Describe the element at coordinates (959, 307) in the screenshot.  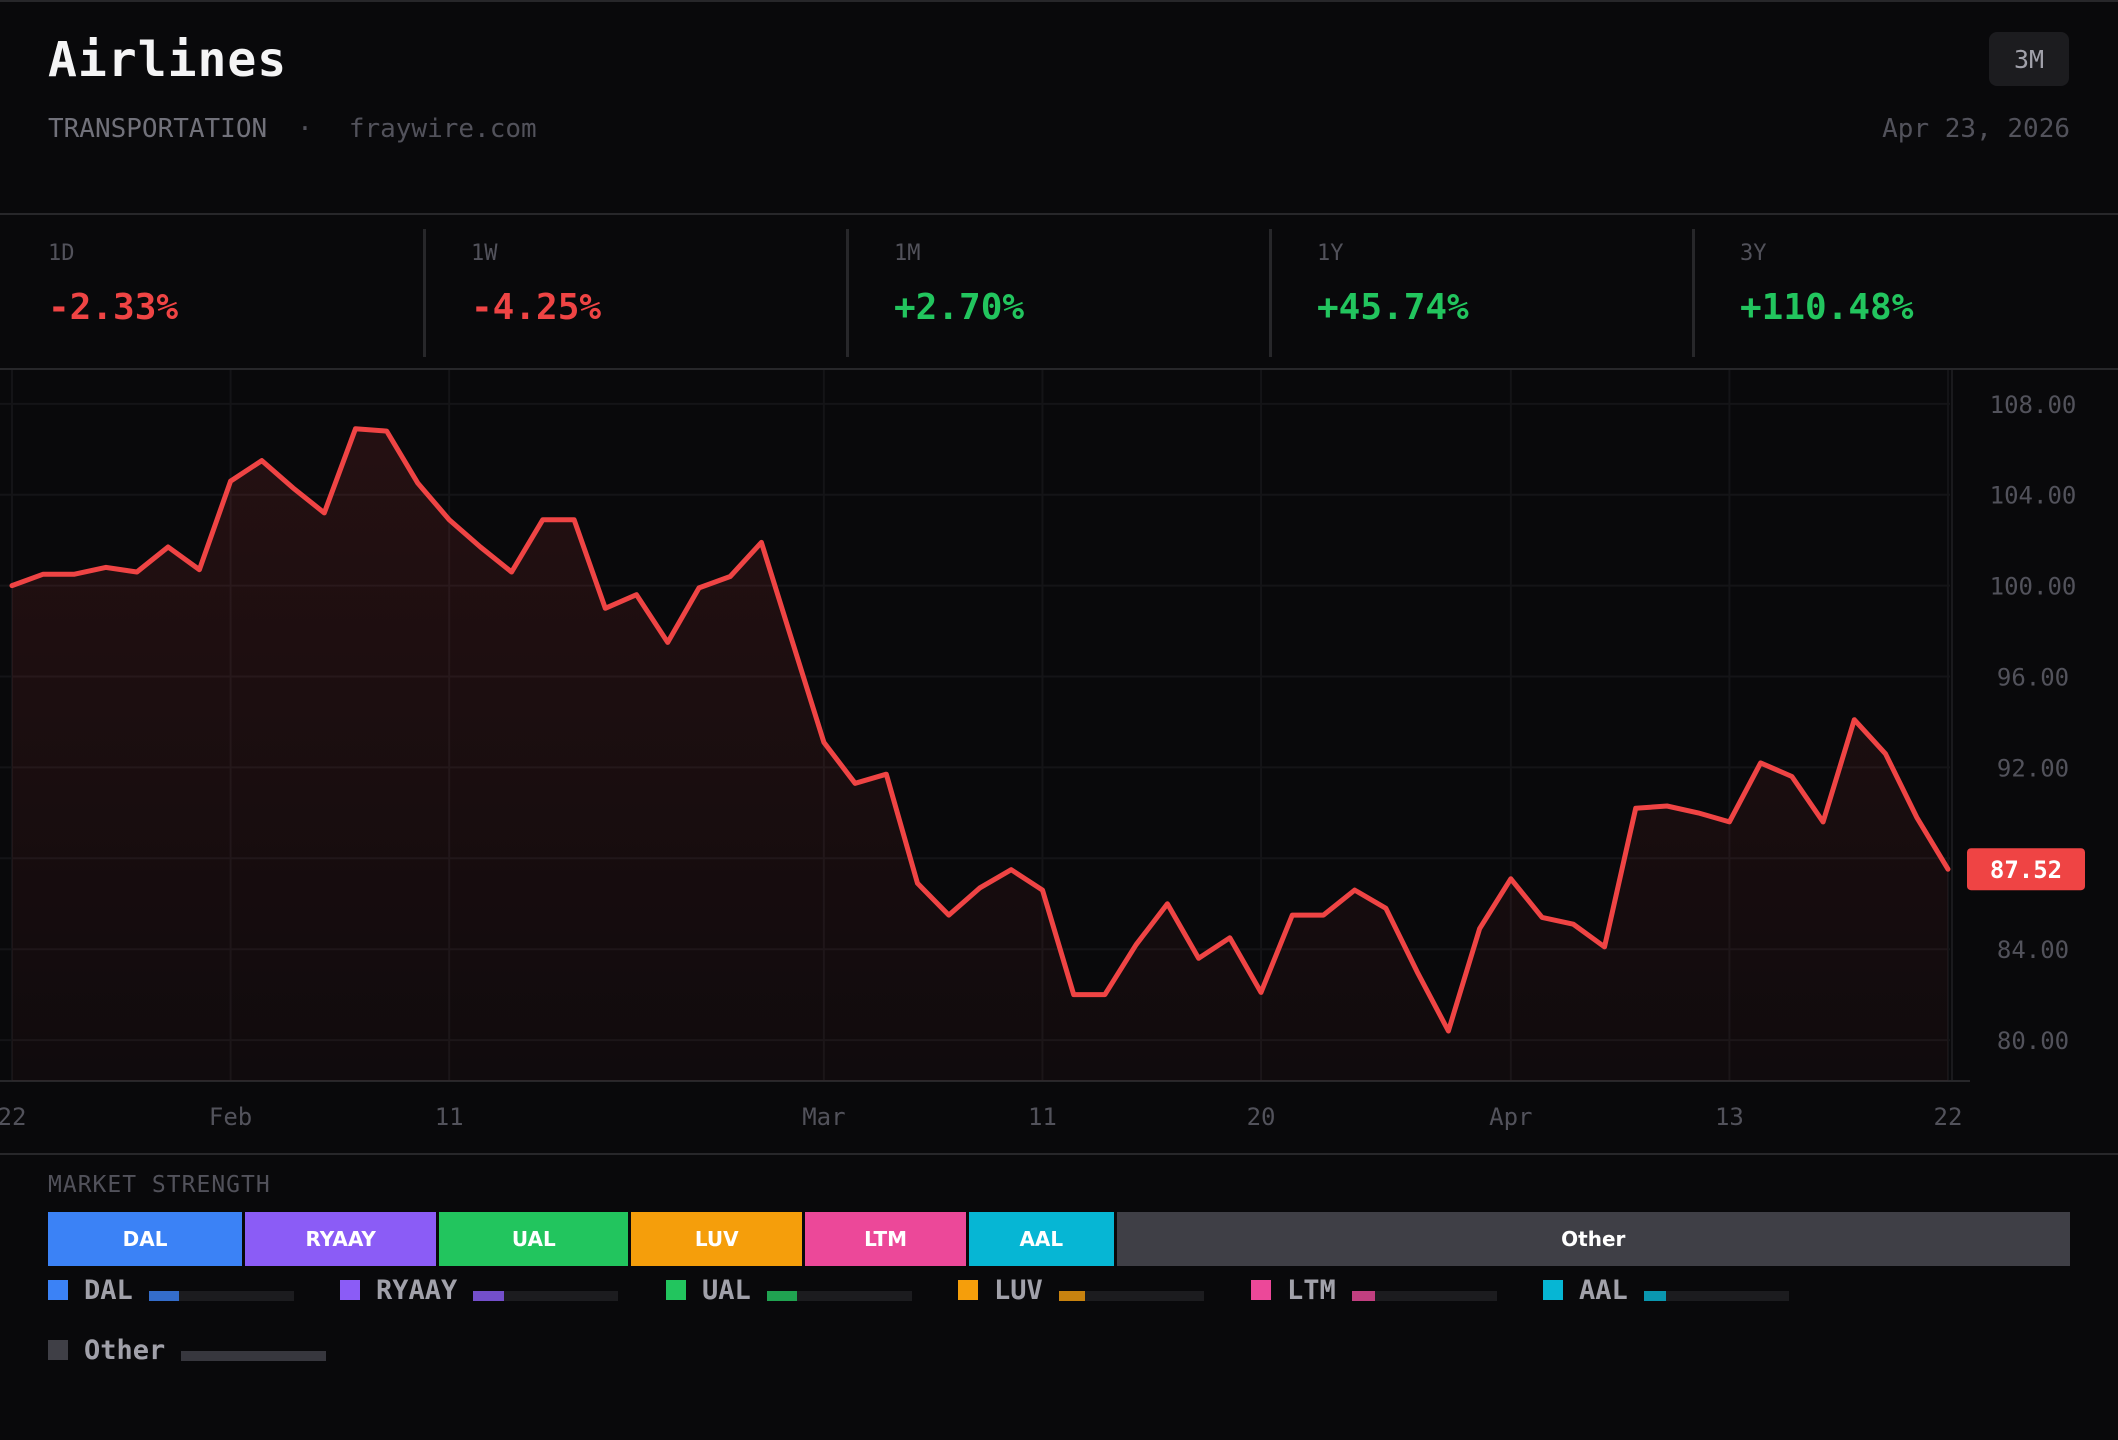
I see `perf-value: +2.70%` at that location.